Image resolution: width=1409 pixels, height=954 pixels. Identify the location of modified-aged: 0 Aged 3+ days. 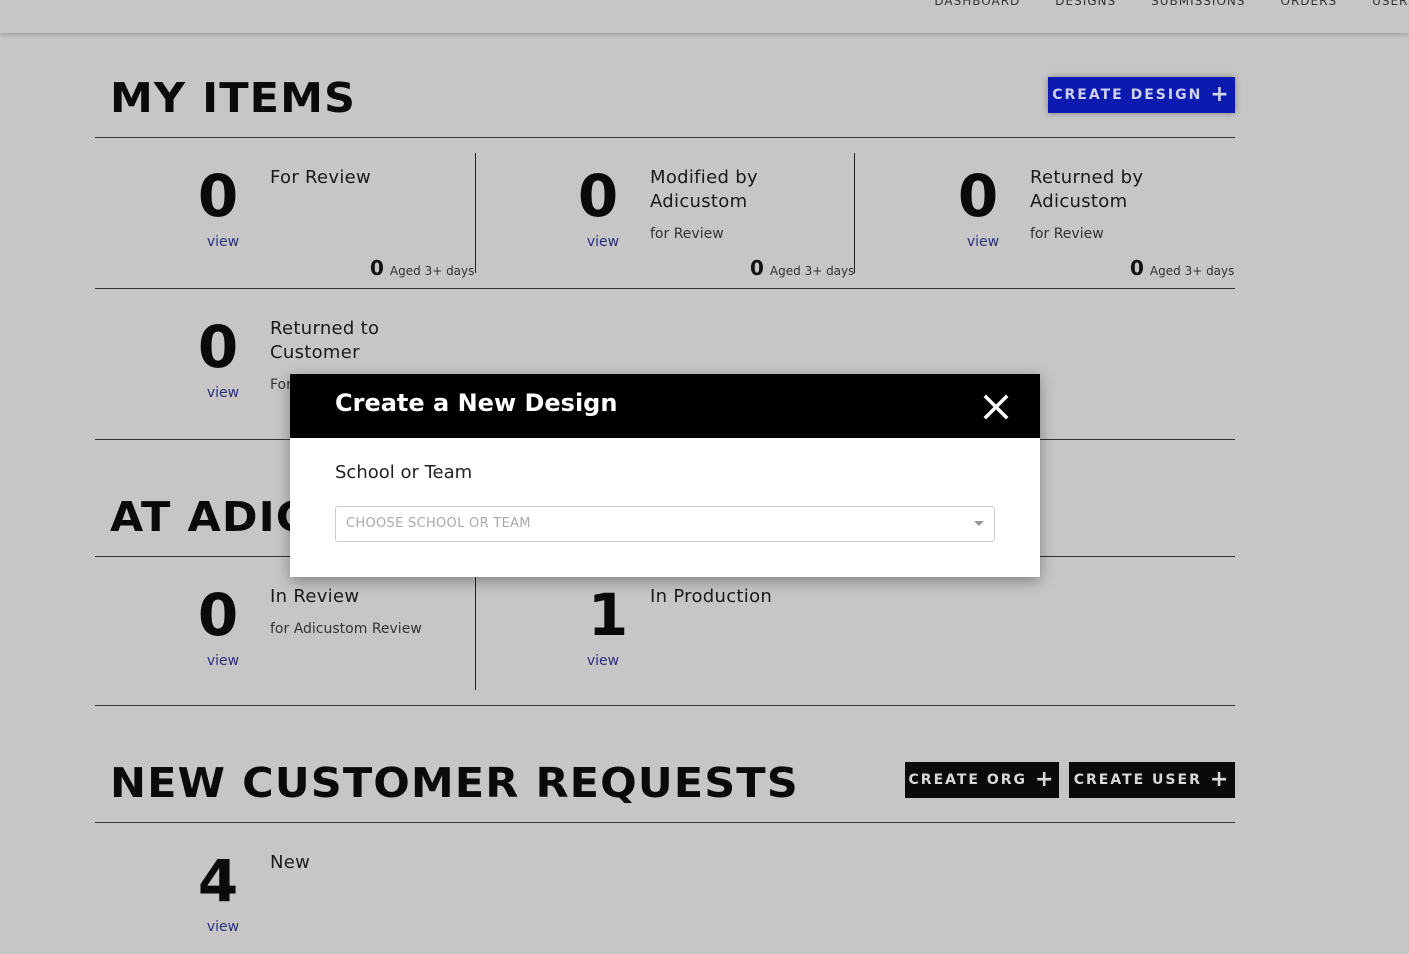
(802, 268).